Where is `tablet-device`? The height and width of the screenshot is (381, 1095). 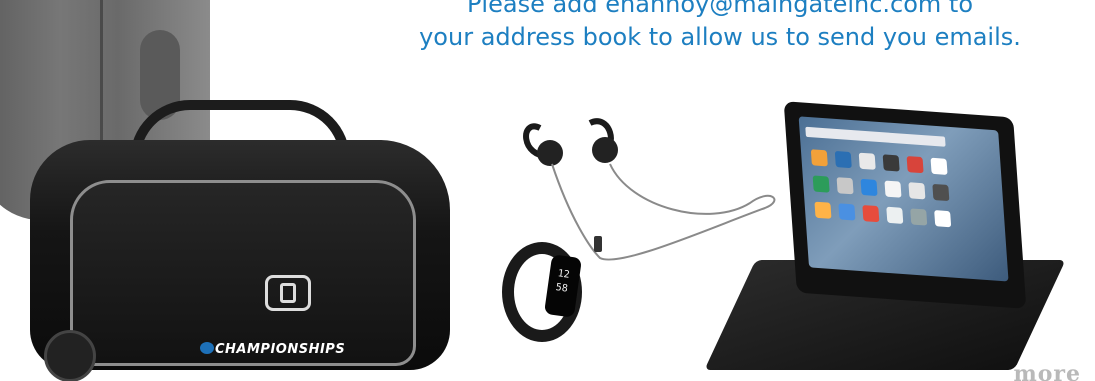 tablet-device is located at coordinates (905, 205).